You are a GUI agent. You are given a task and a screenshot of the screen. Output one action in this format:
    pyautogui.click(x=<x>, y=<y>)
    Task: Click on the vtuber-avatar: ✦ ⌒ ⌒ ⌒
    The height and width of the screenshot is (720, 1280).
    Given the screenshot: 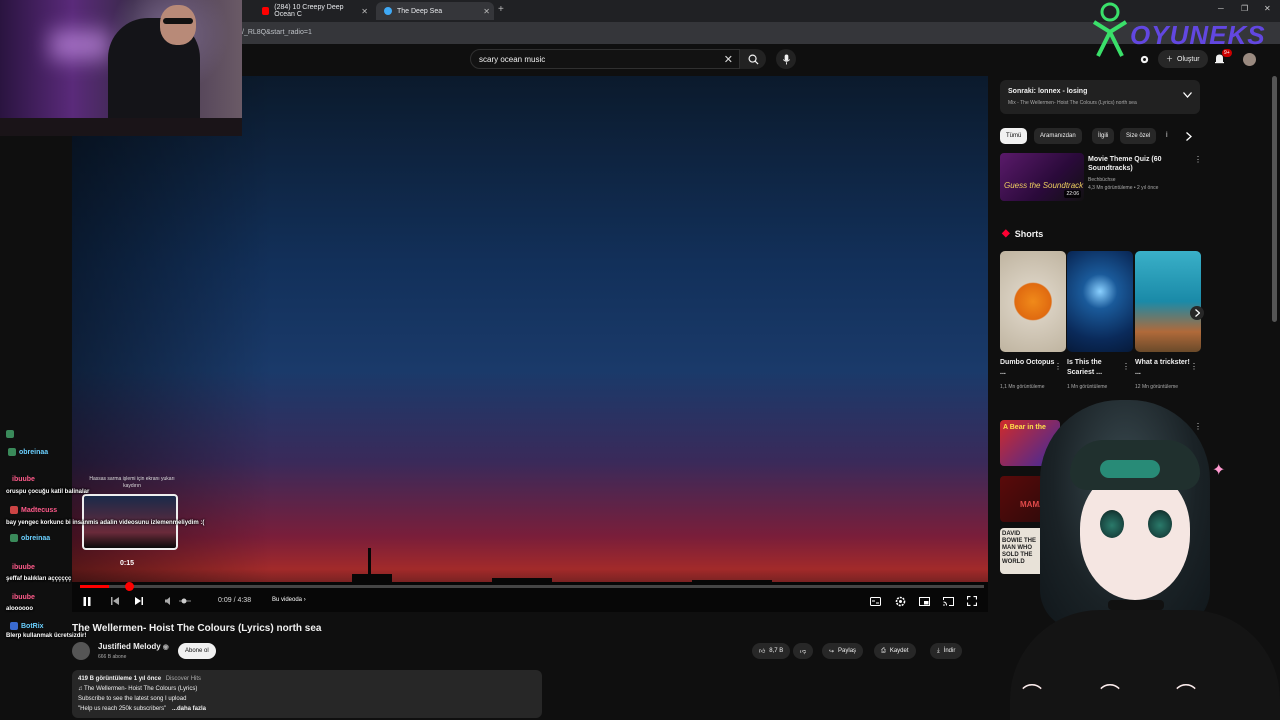 What is the action you would take?
    pyautogui.click(x=1140, y=560)
    